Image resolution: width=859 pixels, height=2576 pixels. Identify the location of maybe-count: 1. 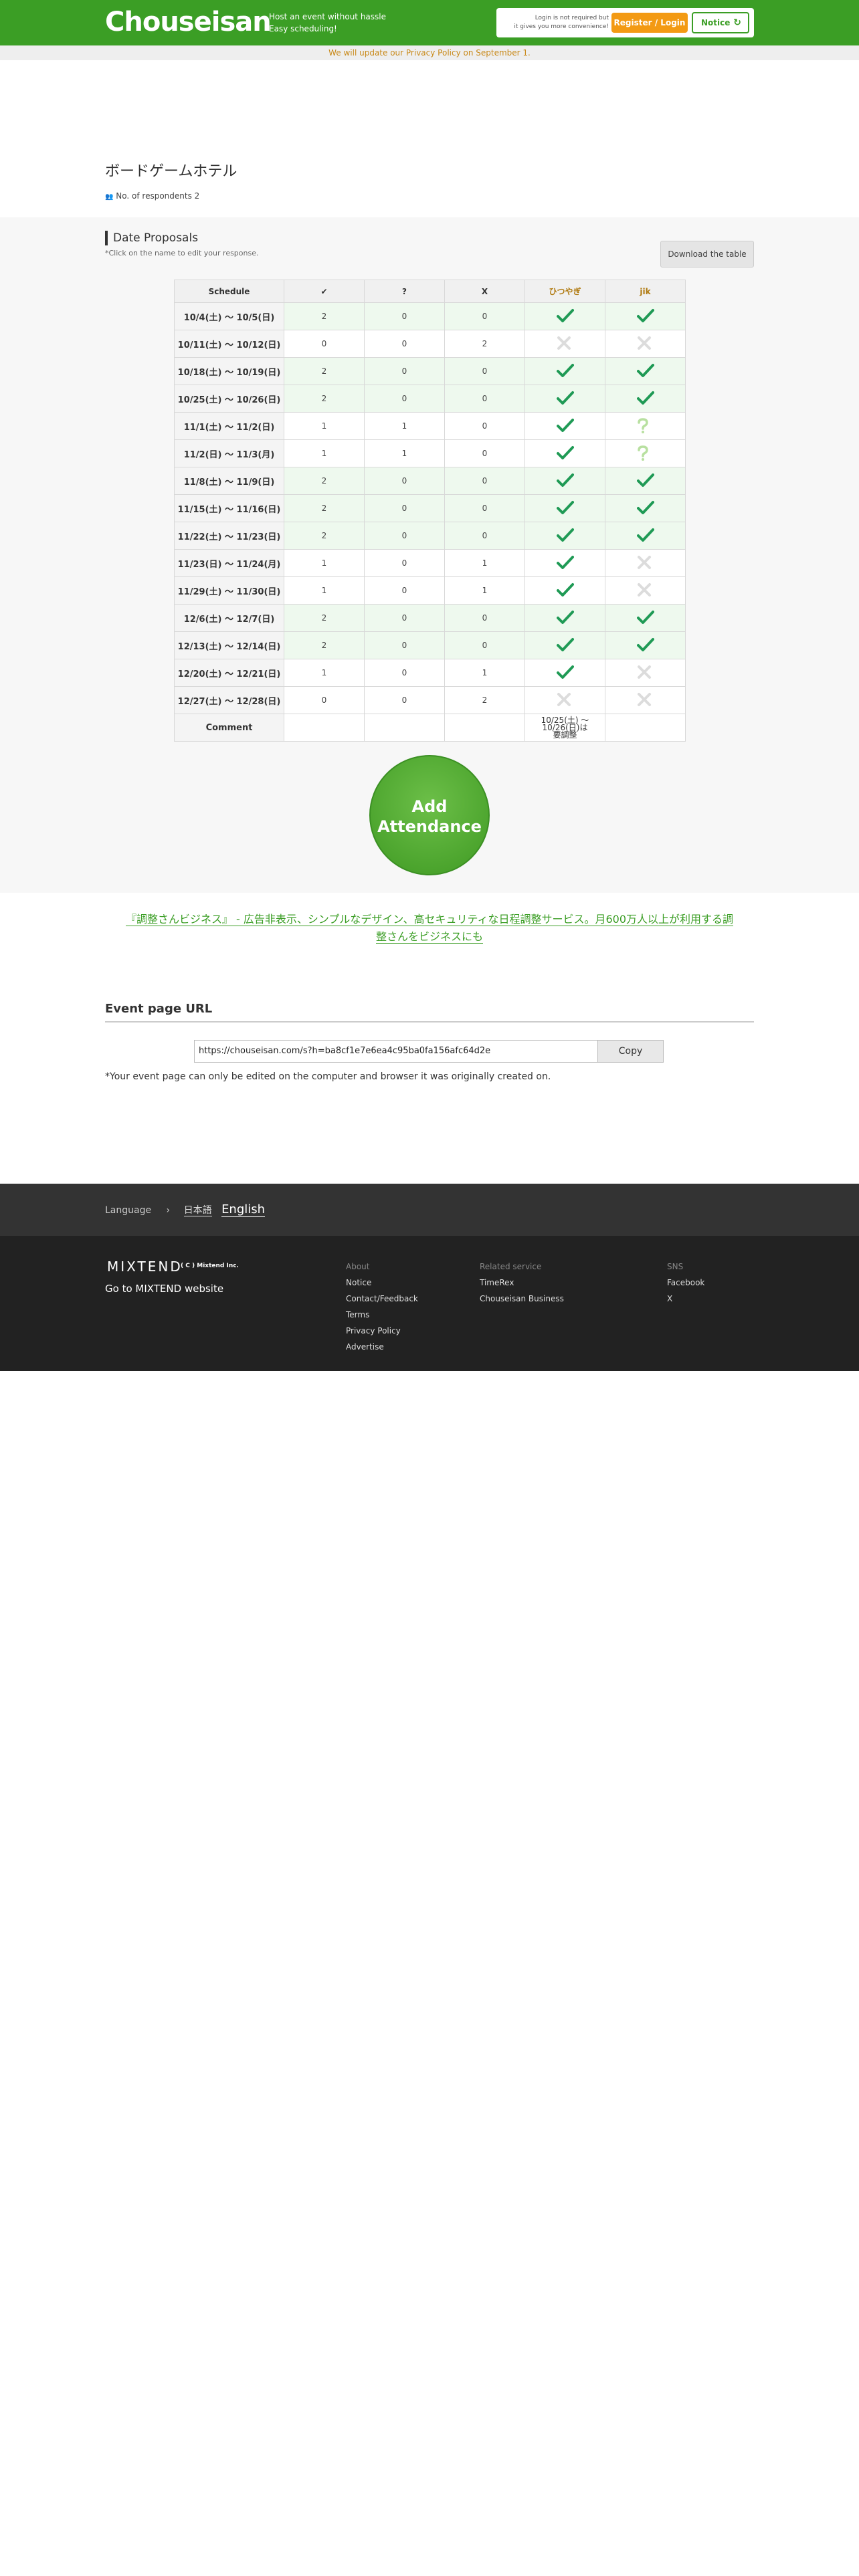
(405, 426).